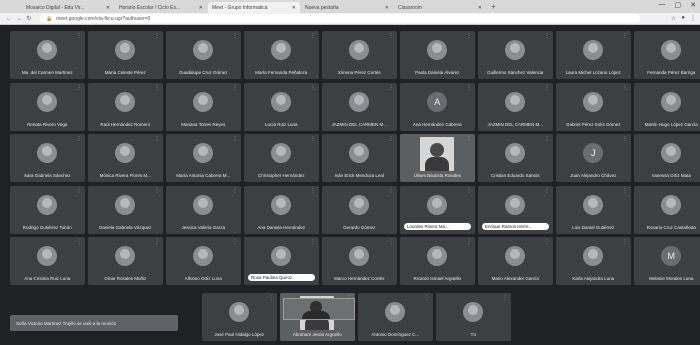  I want to click on browser-tab: Mosaico Digital - Edu Vir... ✕, so click(68, 7).